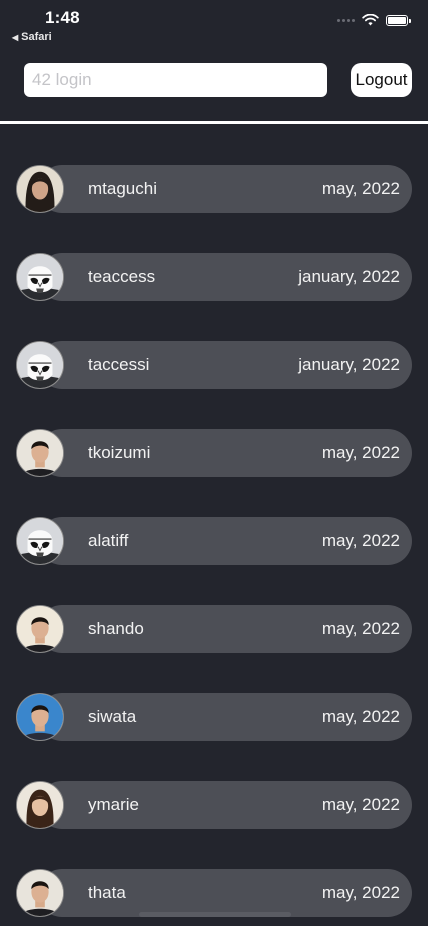 The height and width of the screenshot is (926, 428). I want to click on user-row: tkoizumi may, 2022, so click(214, 453).